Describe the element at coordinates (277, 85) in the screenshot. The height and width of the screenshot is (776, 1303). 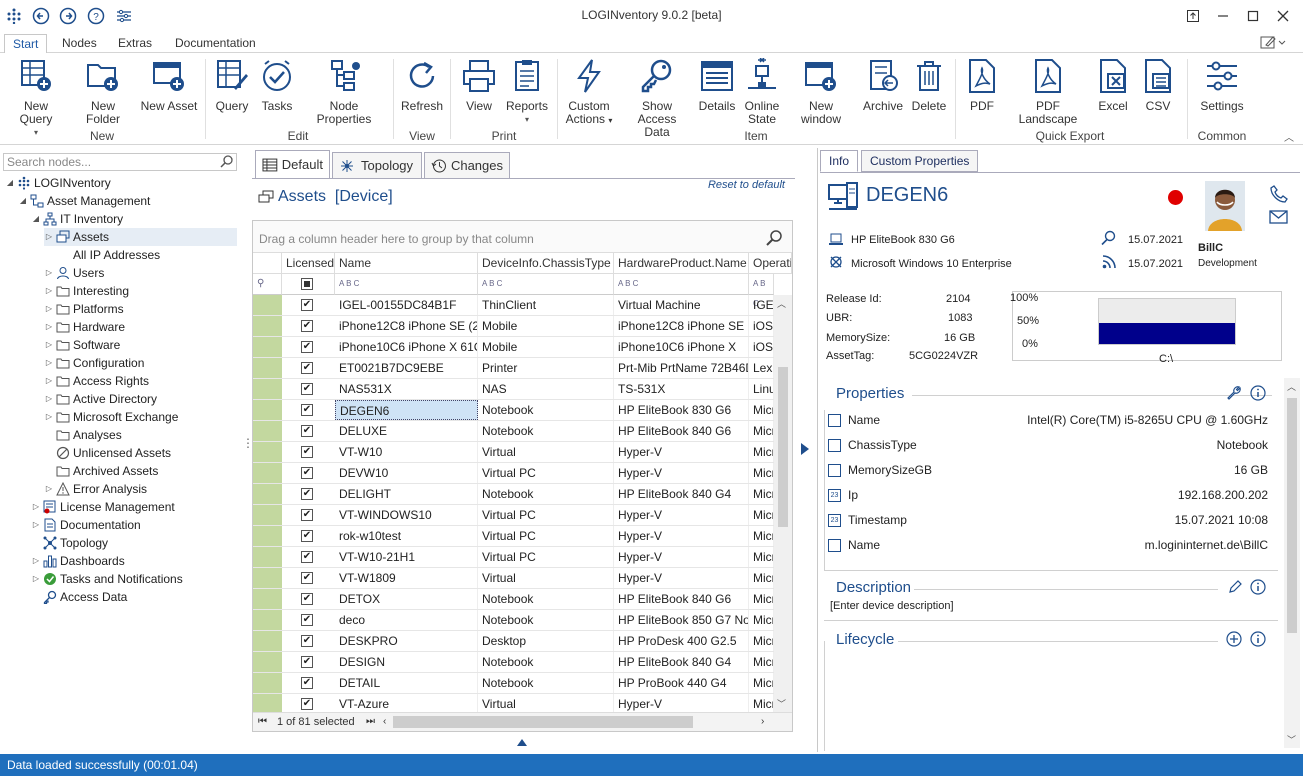
I see `tasks-button: Tasks` at that location.